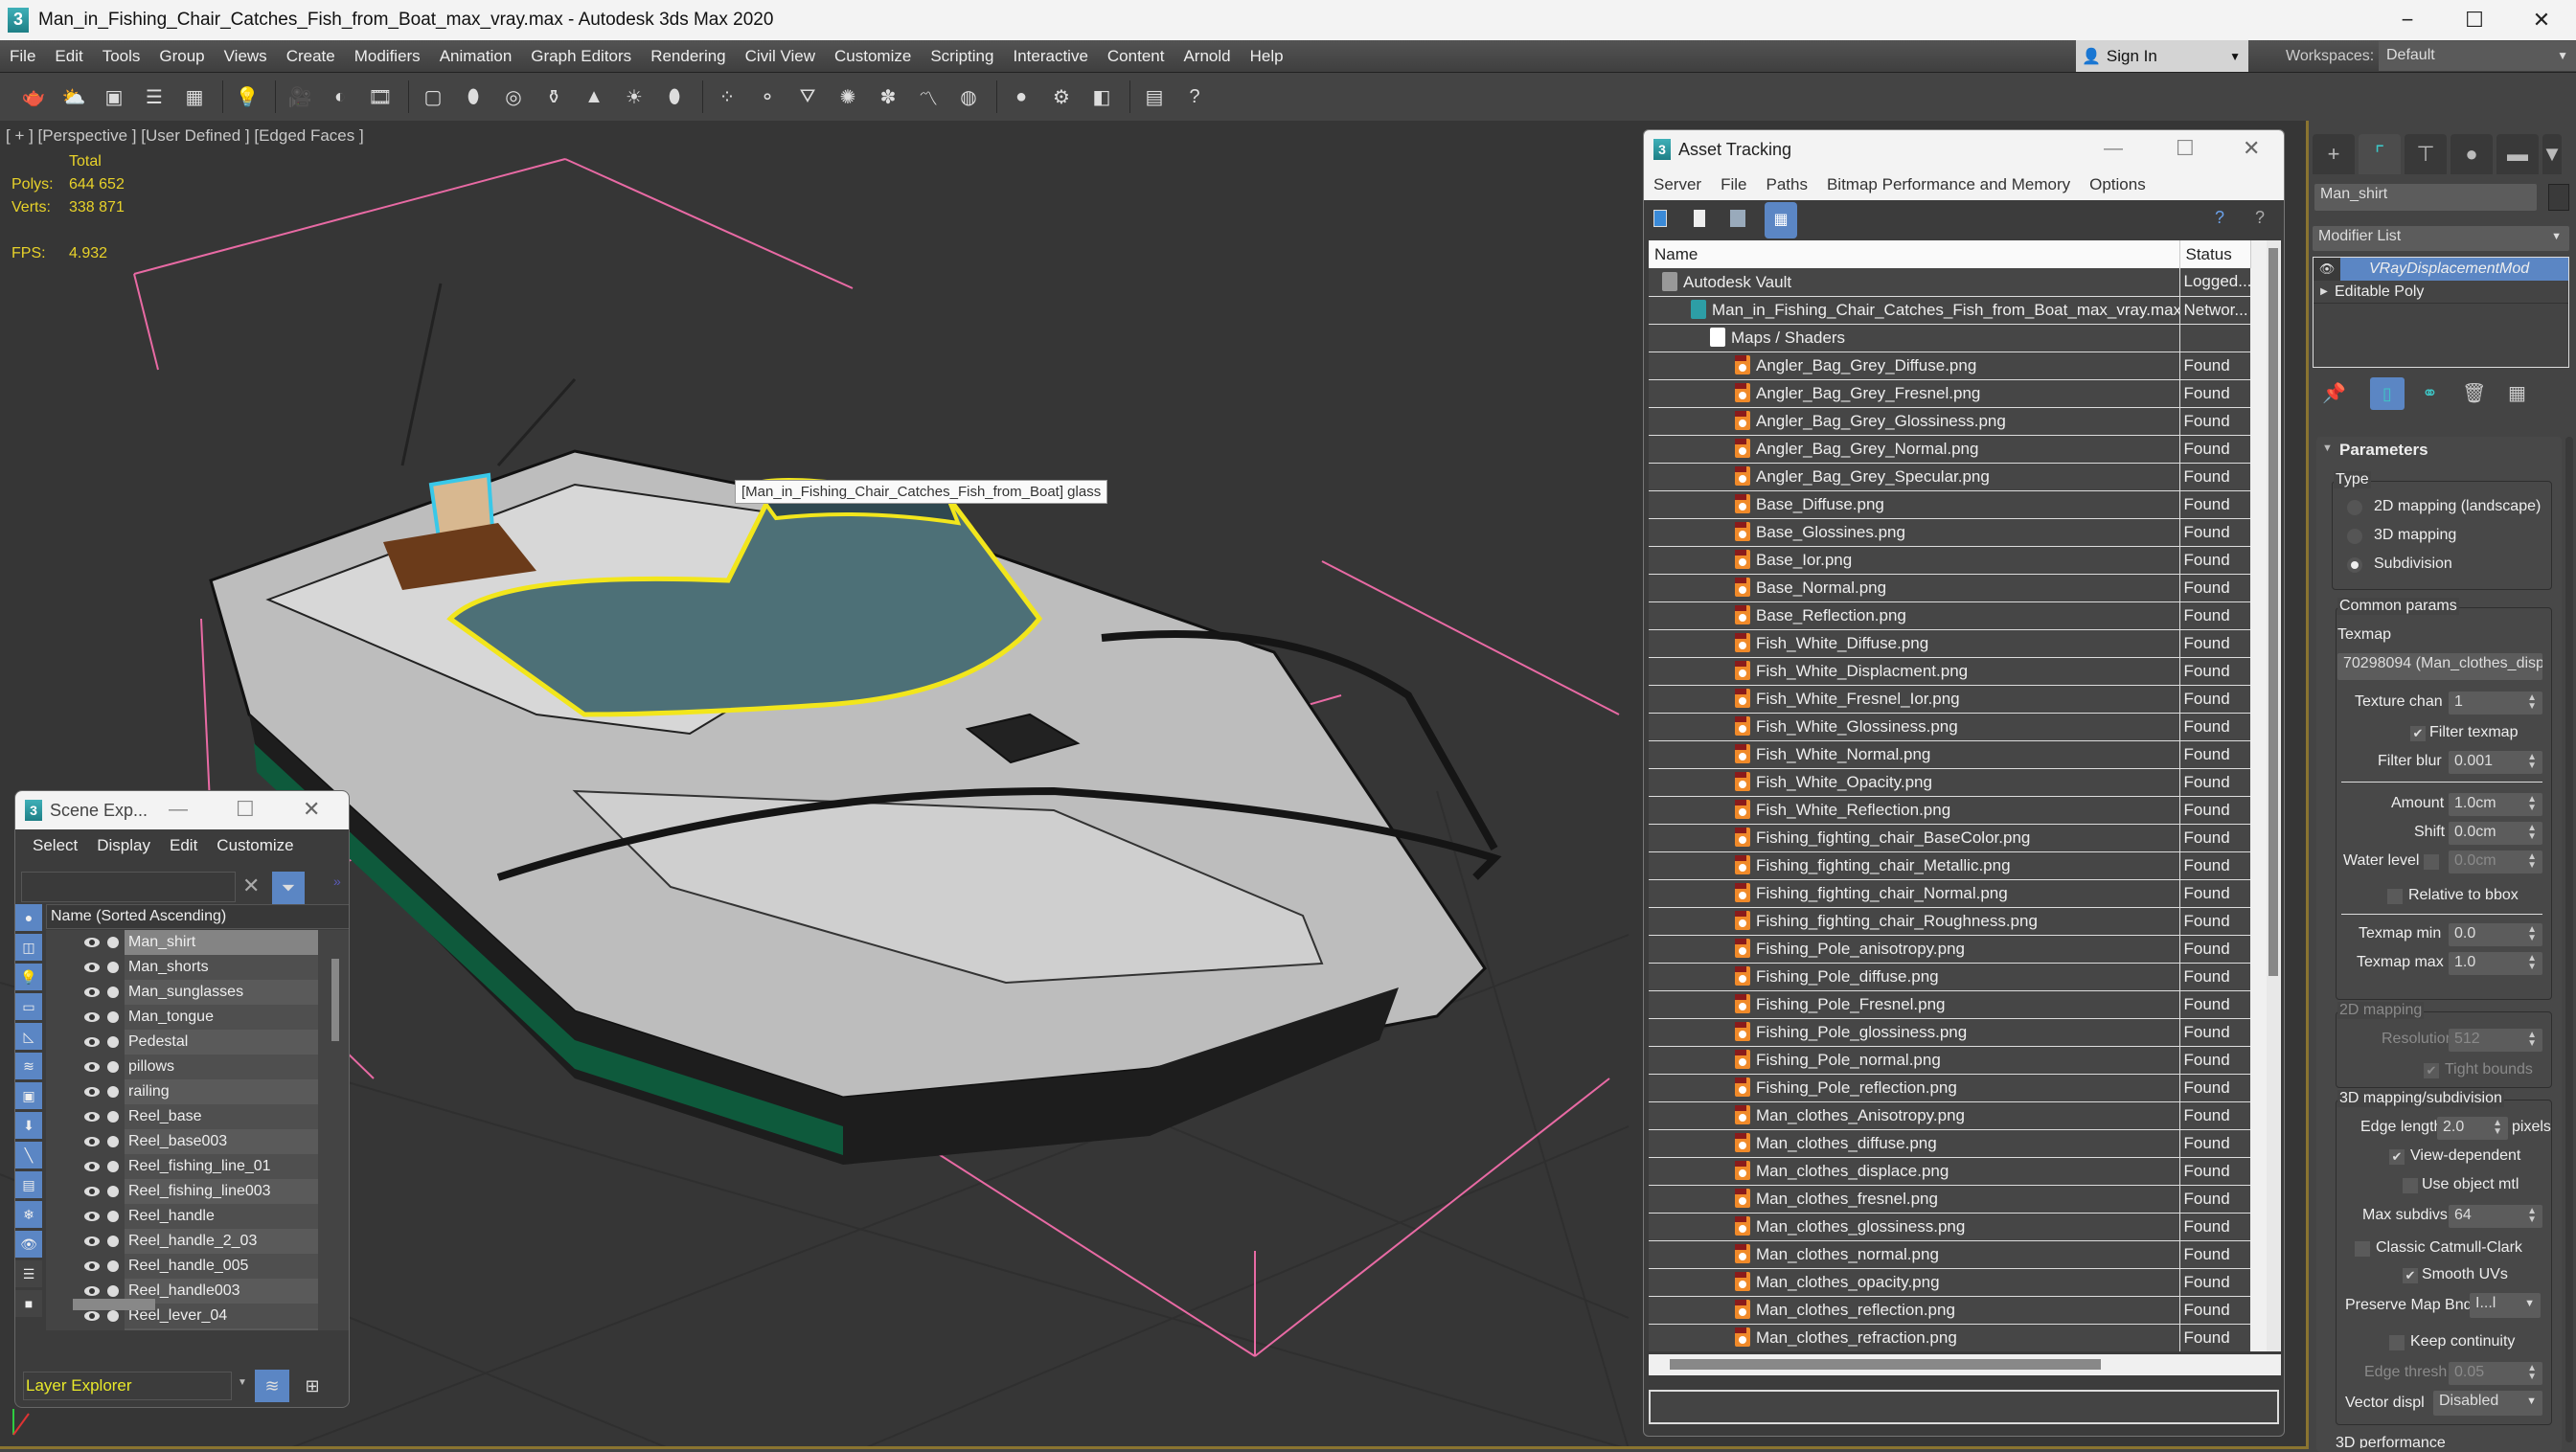 The width and height of the screenshot is (2576, 1452). I want to click on command-panel-scrollbar, so click(2569, 939).